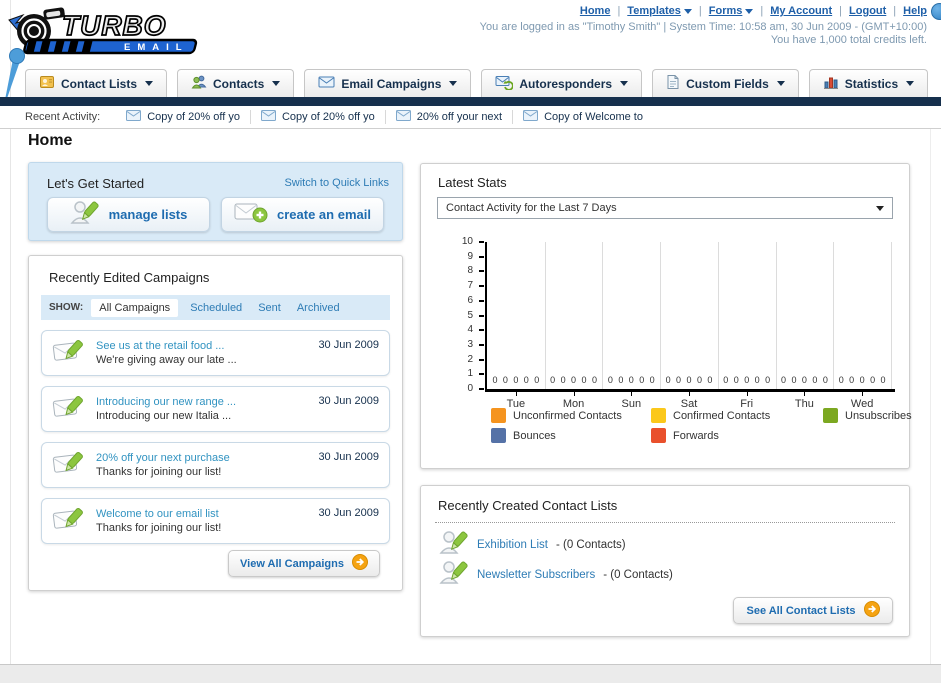 The height and width of the screenshot is (683, 941). Describe the element at coordinates (128, 214) in the screenshot. I see `manage-lists-button: manage lists` at that location.